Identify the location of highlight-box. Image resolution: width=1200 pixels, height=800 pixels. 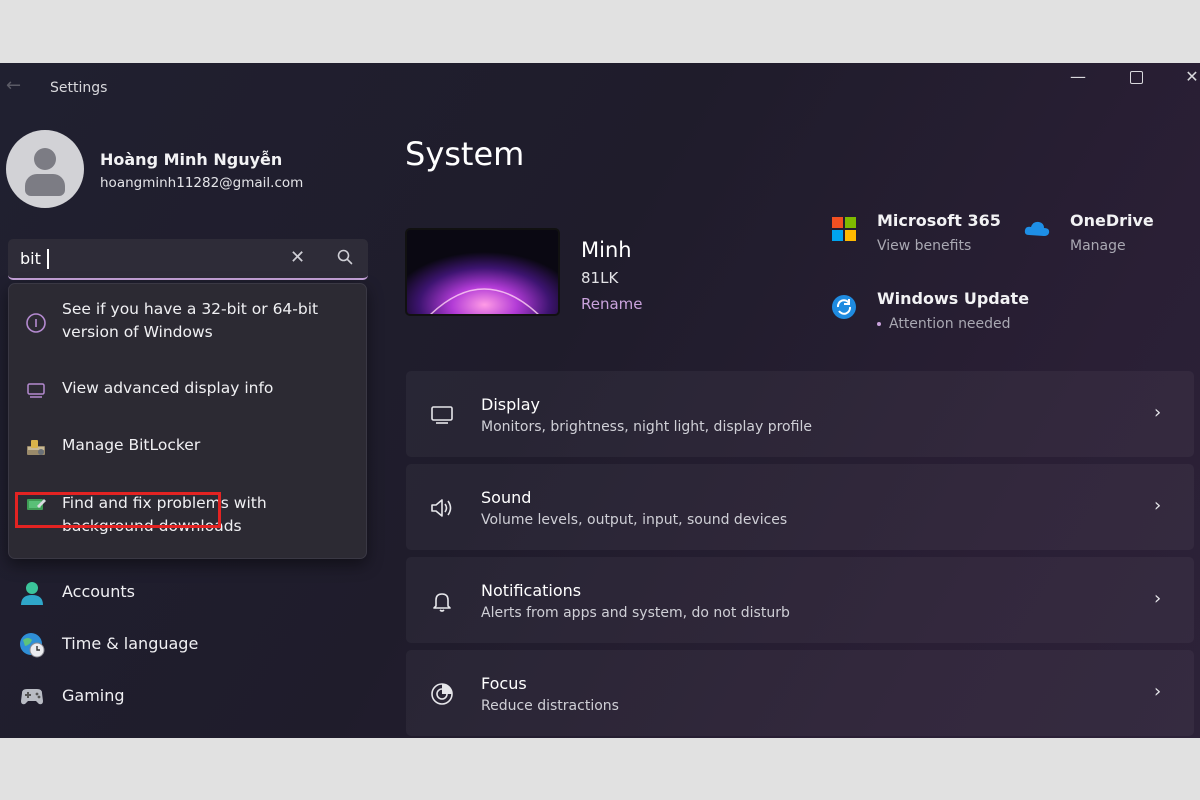
(118, 510).